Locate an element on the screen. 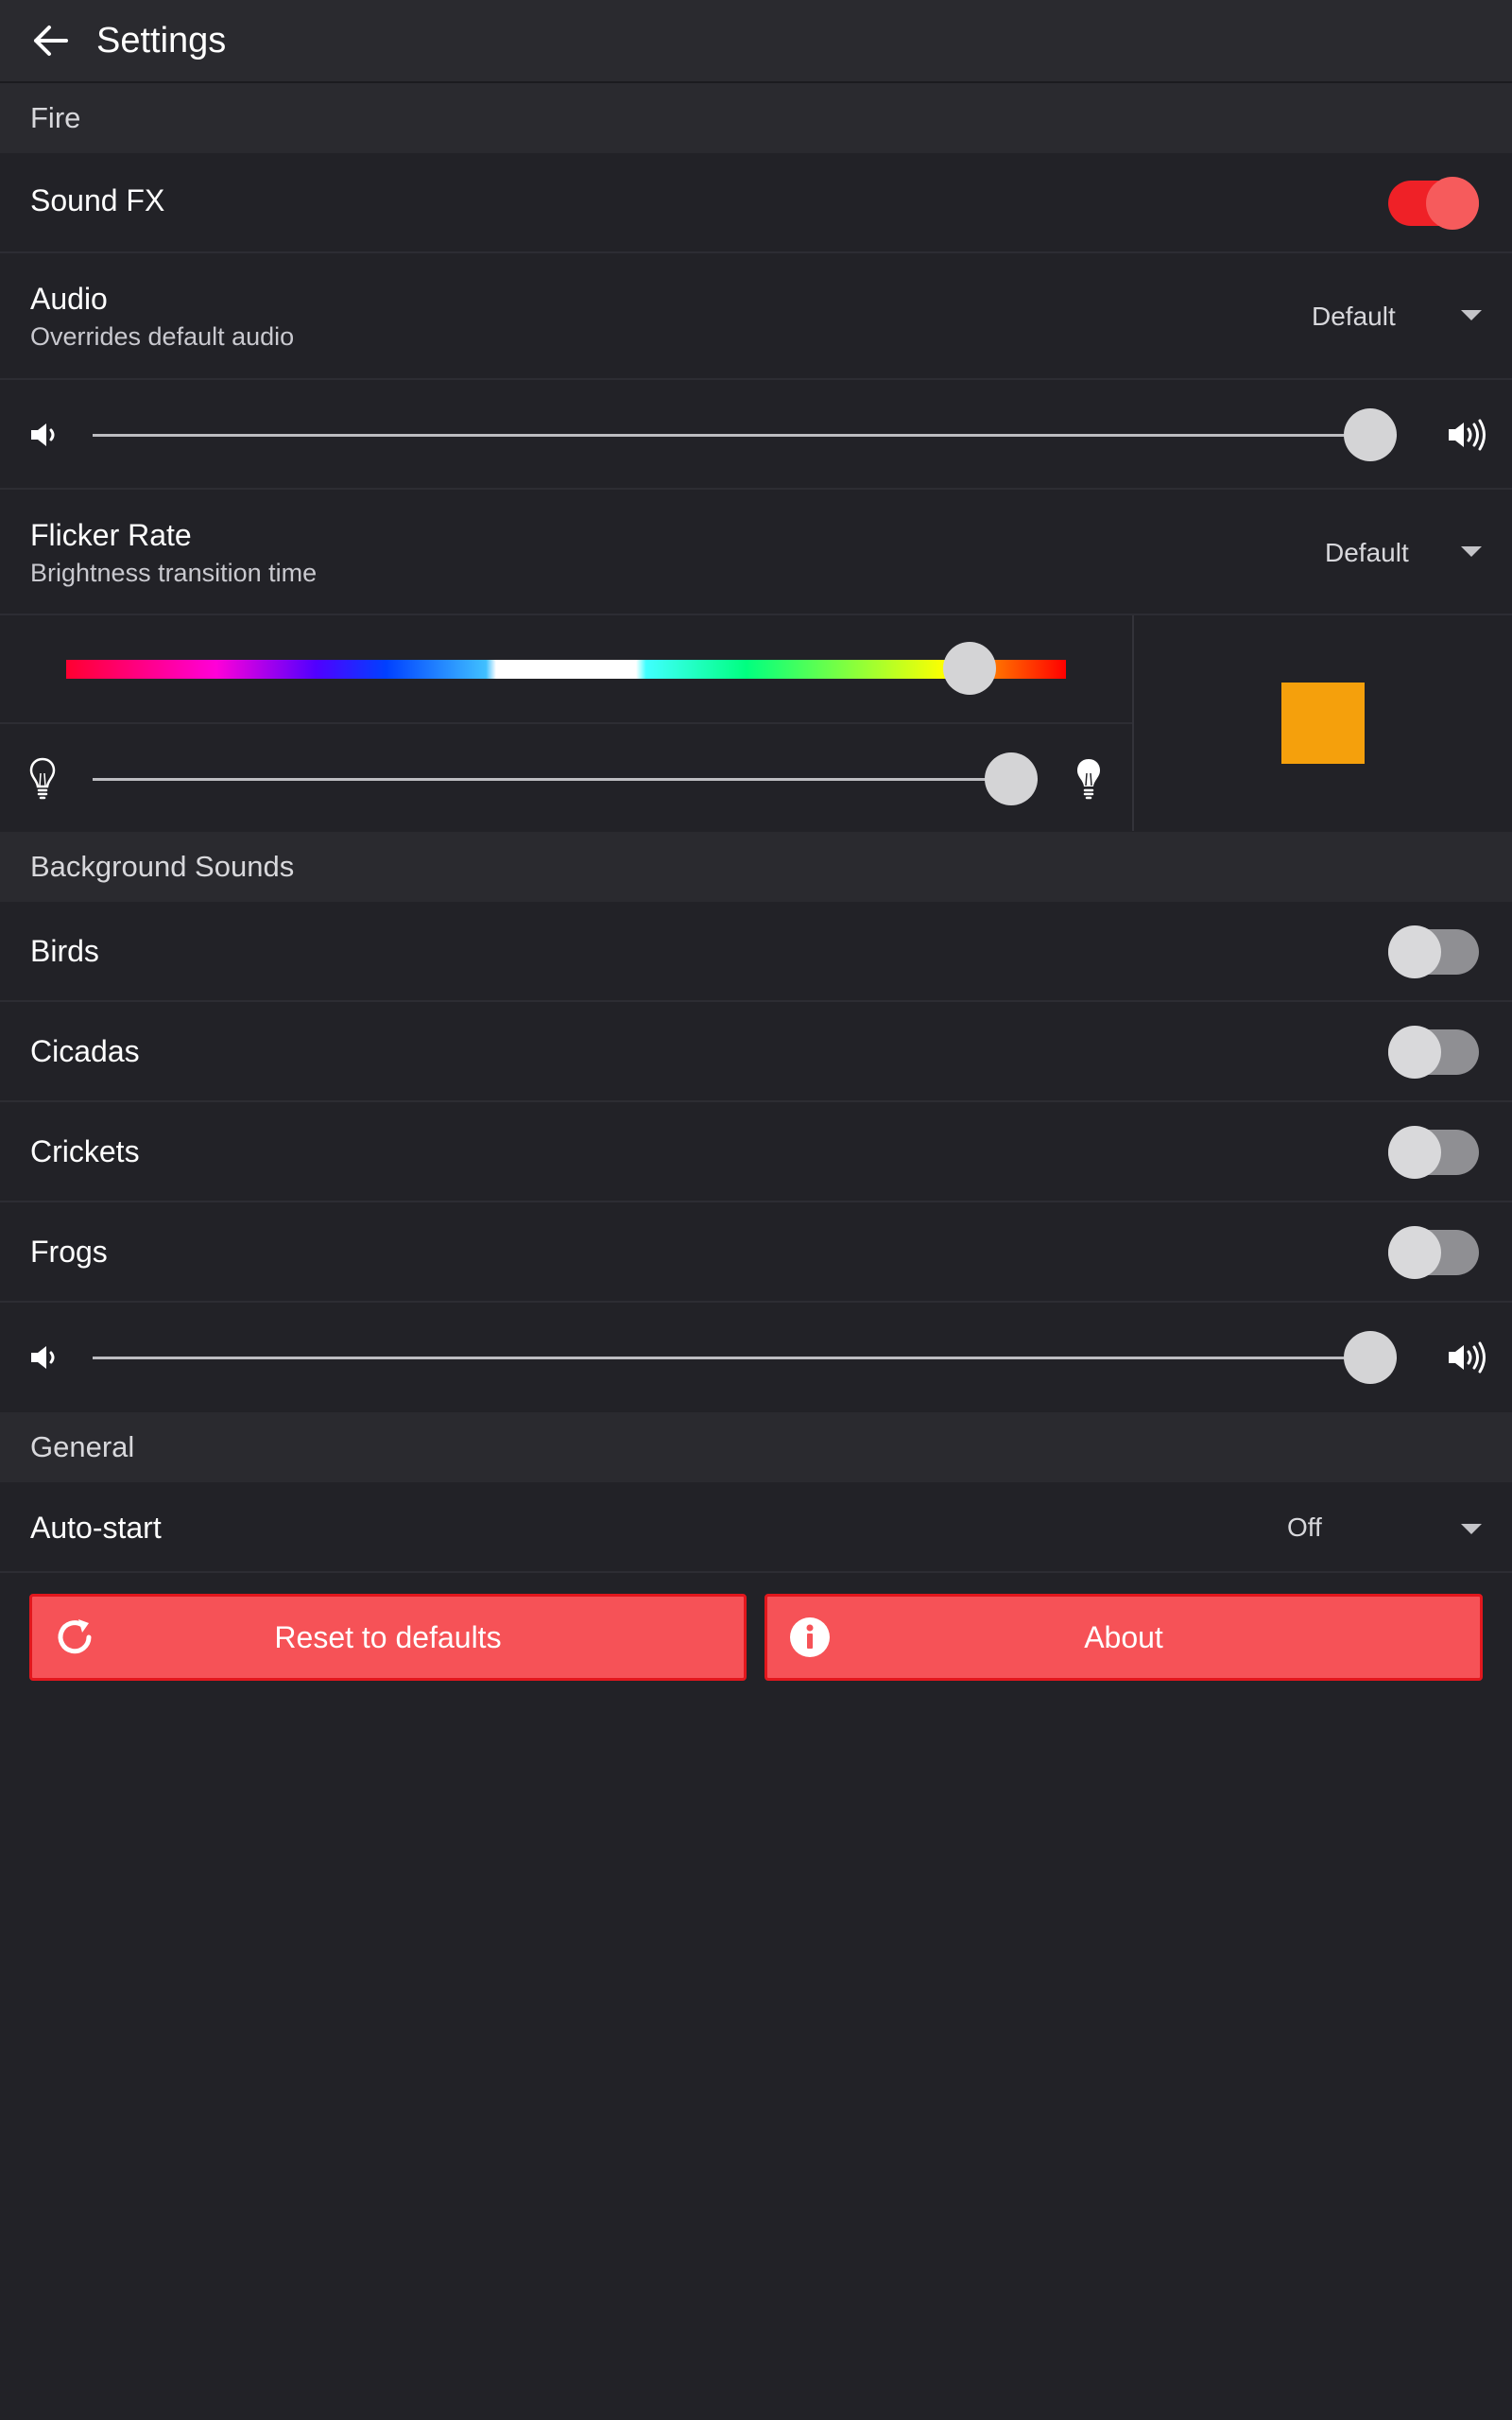 The height and width of the screenshot is (2420, 1512). auto-start-dropdown: Off is located at coordinates (1370, 1526).